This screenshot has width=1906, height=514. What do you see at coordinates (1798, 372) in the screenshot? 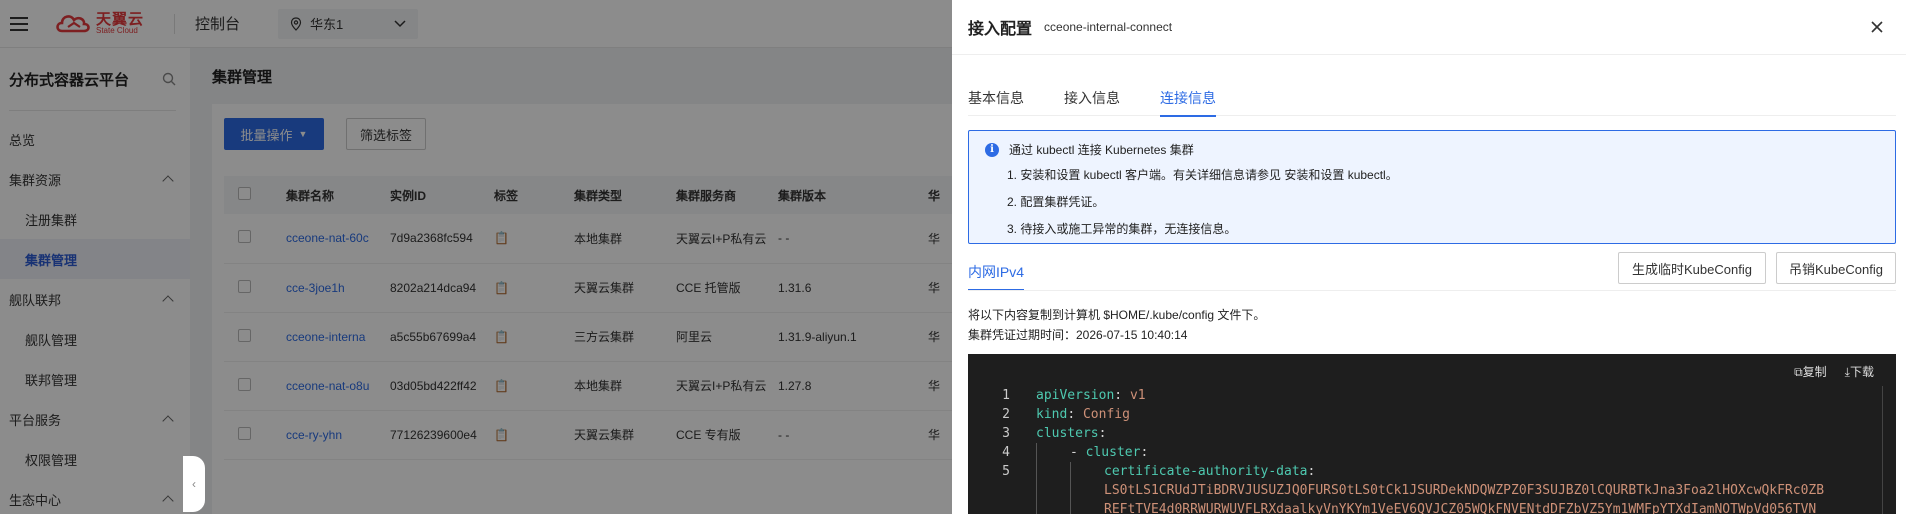
I see `copy-icon: ⧉` at bounding box center [1798, 372].